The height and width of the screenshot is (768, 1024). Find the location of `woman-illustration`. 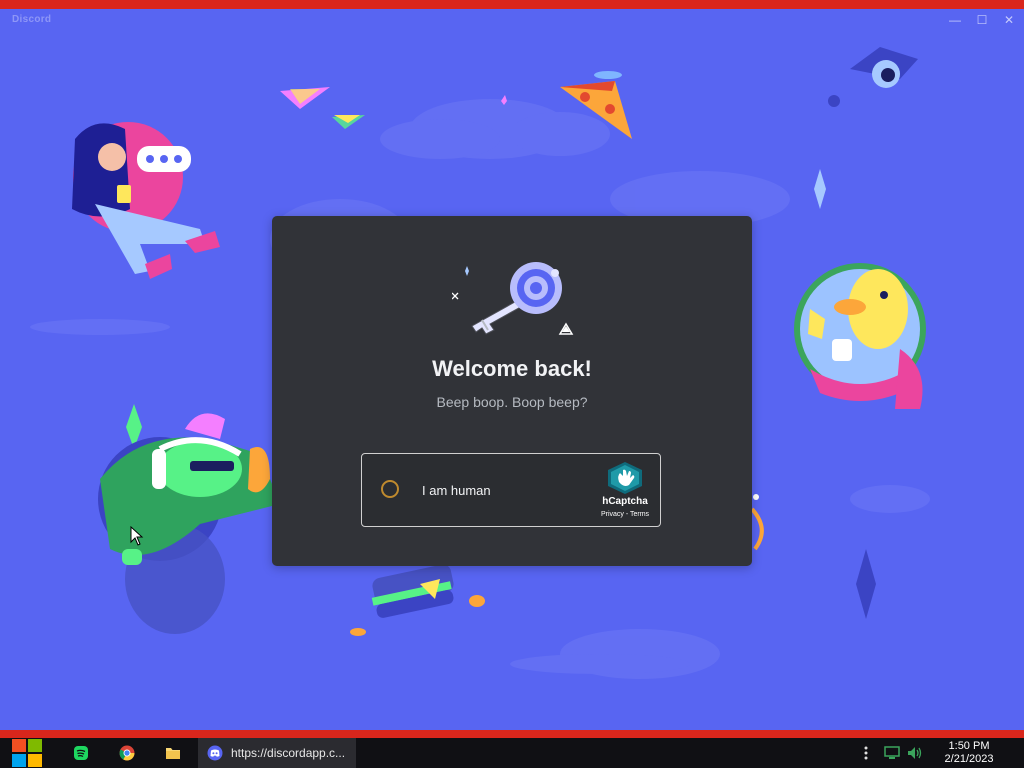

woman-illustration is located at coordinates (146, 200).